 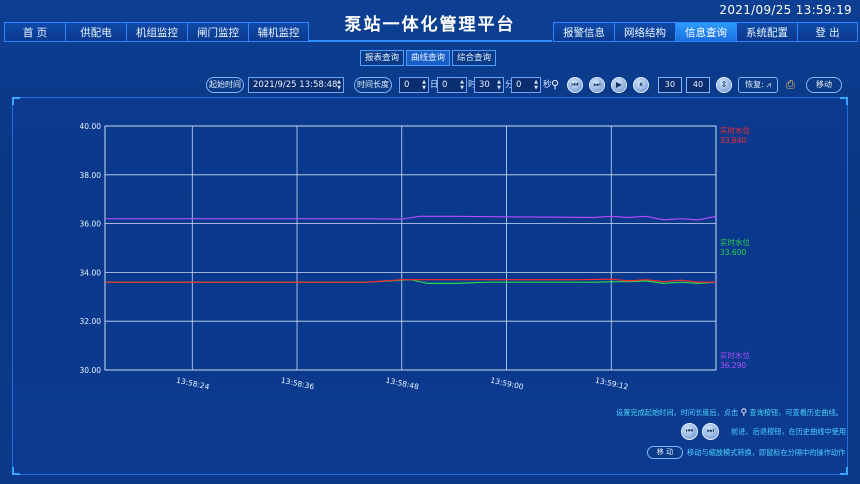 What do you see at coordinates (827, 32) in the screenshot?
I see `nav-logout: 登 出` at bounding box center [827, 32].